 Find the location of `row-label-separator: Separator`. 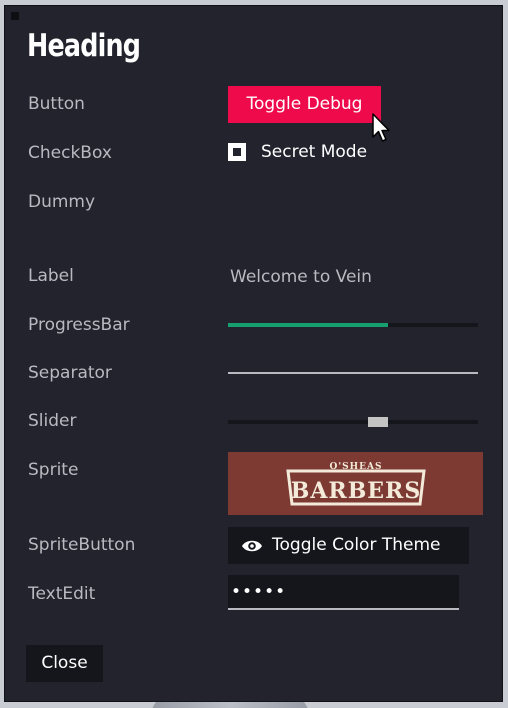

row-label-separator: Separator is located at coordinates (70, 373).